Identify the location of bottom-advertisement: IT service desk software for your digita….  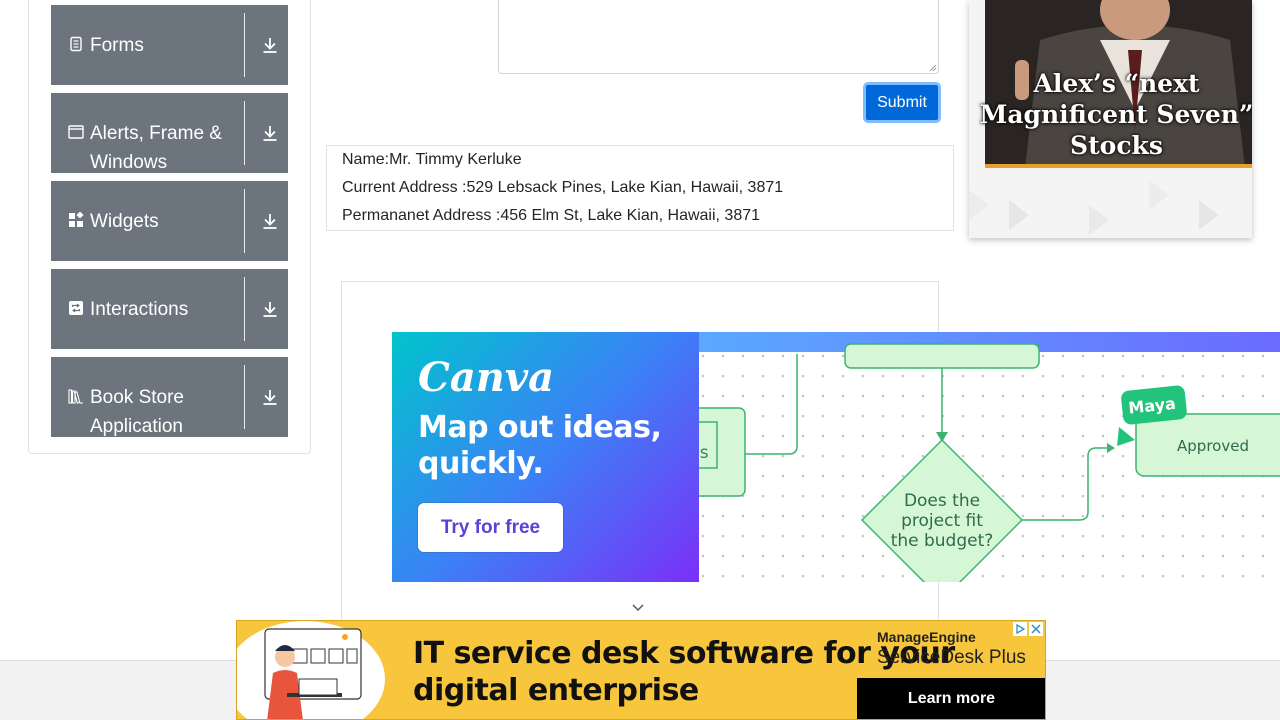
(641, 670).